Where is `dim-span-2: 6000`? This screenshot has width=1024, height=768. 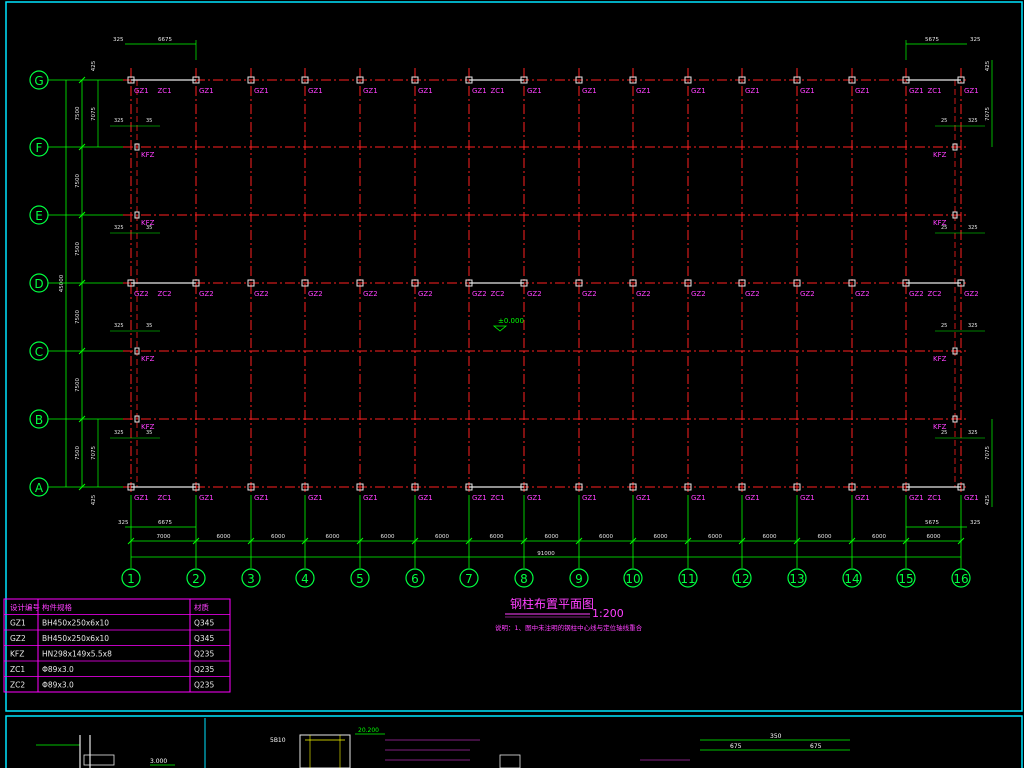 dim-span-2: 6000 is located at coordinates (224, 537).